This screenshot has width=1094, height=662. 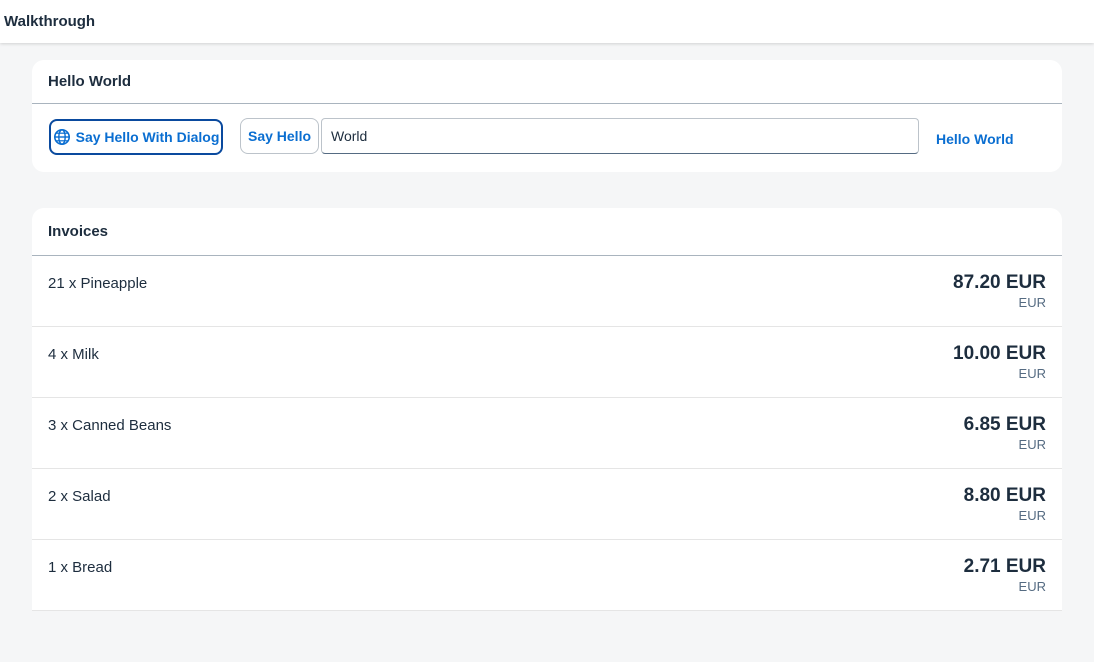 What do you see at coordinates (78, 231) in the screenshot?
I see `invoices-panel-title: Invoices` at bounding box center [78, 231].